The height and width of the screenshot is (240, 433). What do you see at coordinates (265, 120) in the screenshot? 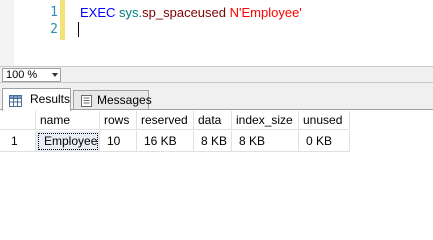
I see `column-header-index-size: index_size` at bounding box center [265, 120].